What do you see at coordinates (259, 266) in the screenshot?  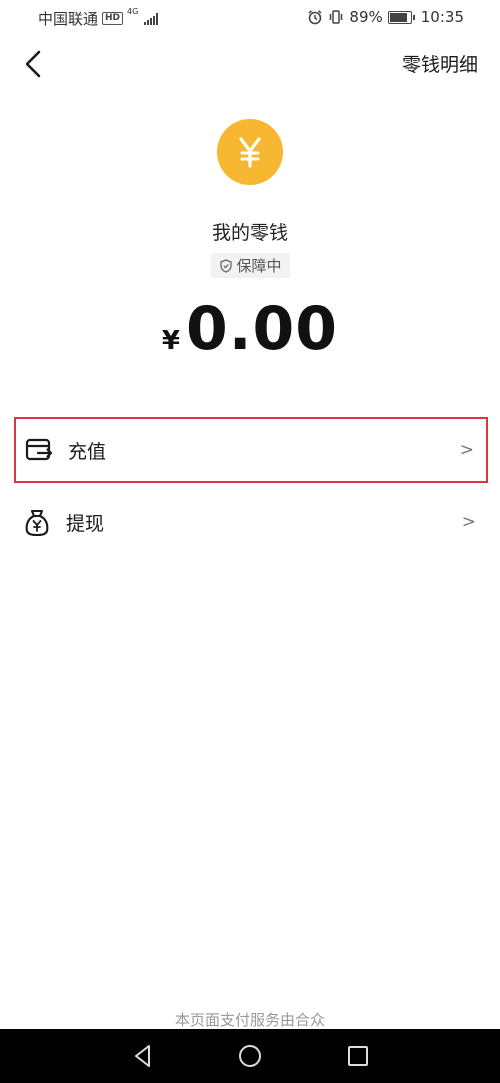 I see `protection-badge-label: 保障中` at bounding box center [259, 266].